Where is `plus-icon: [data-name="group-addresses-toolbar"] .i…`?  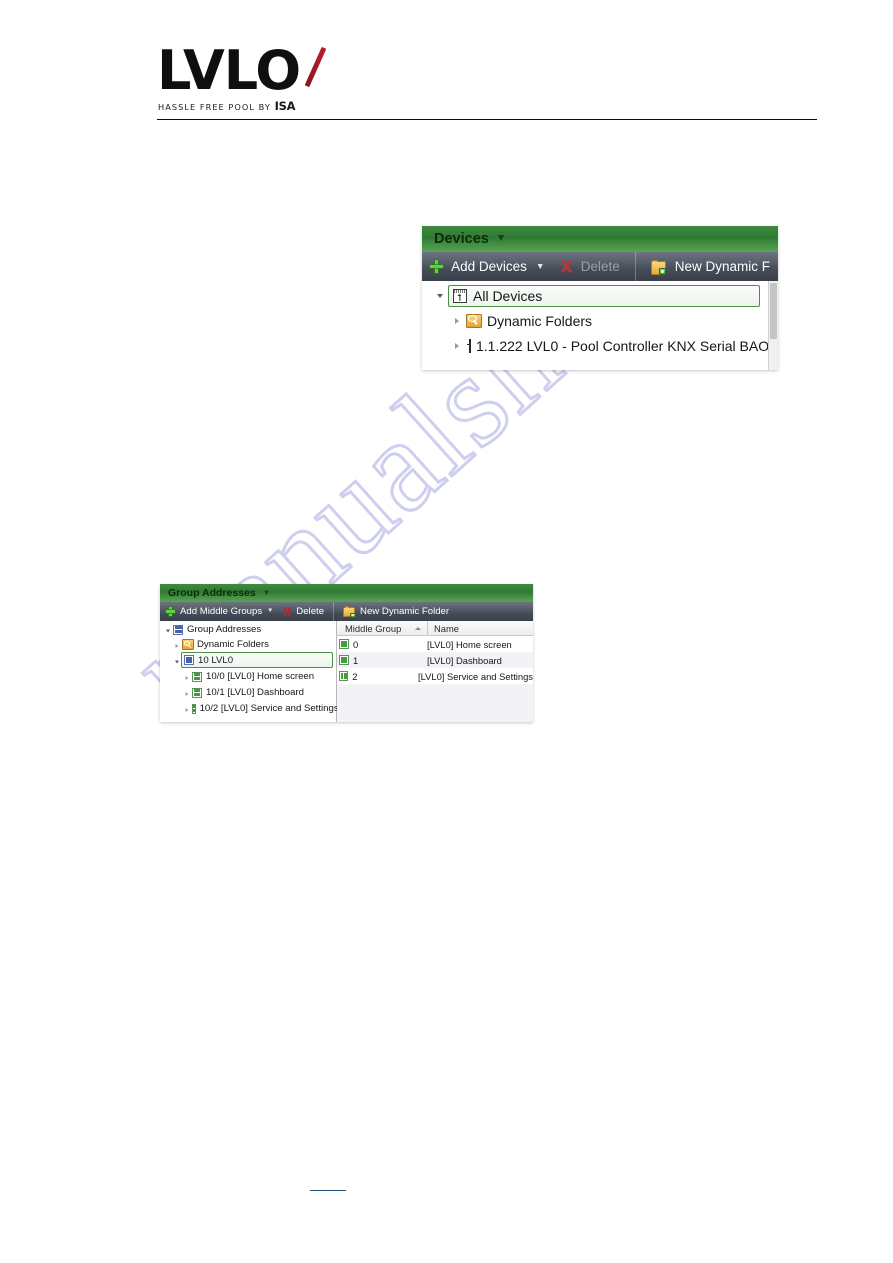
plus-icon: [data-name="group-addresses-toolbar"] .i… is located at coordinates (170, 611).